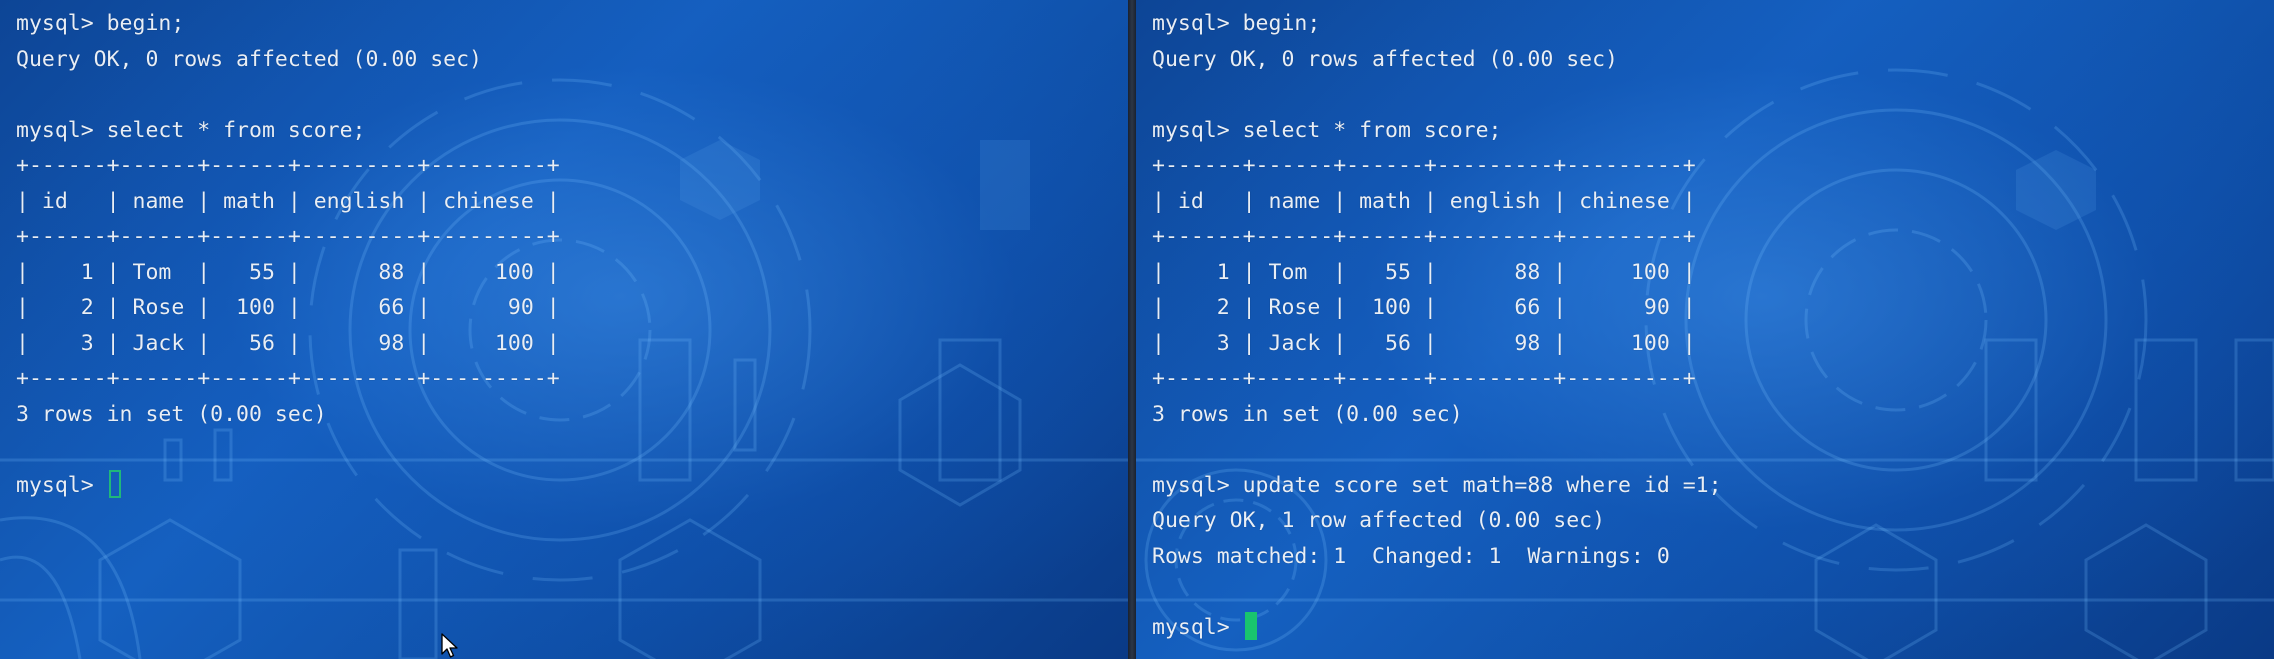 The width and height of the screenshot is (2274, 659). I want to click on arrow-cursor-icon, so click(449, 645).